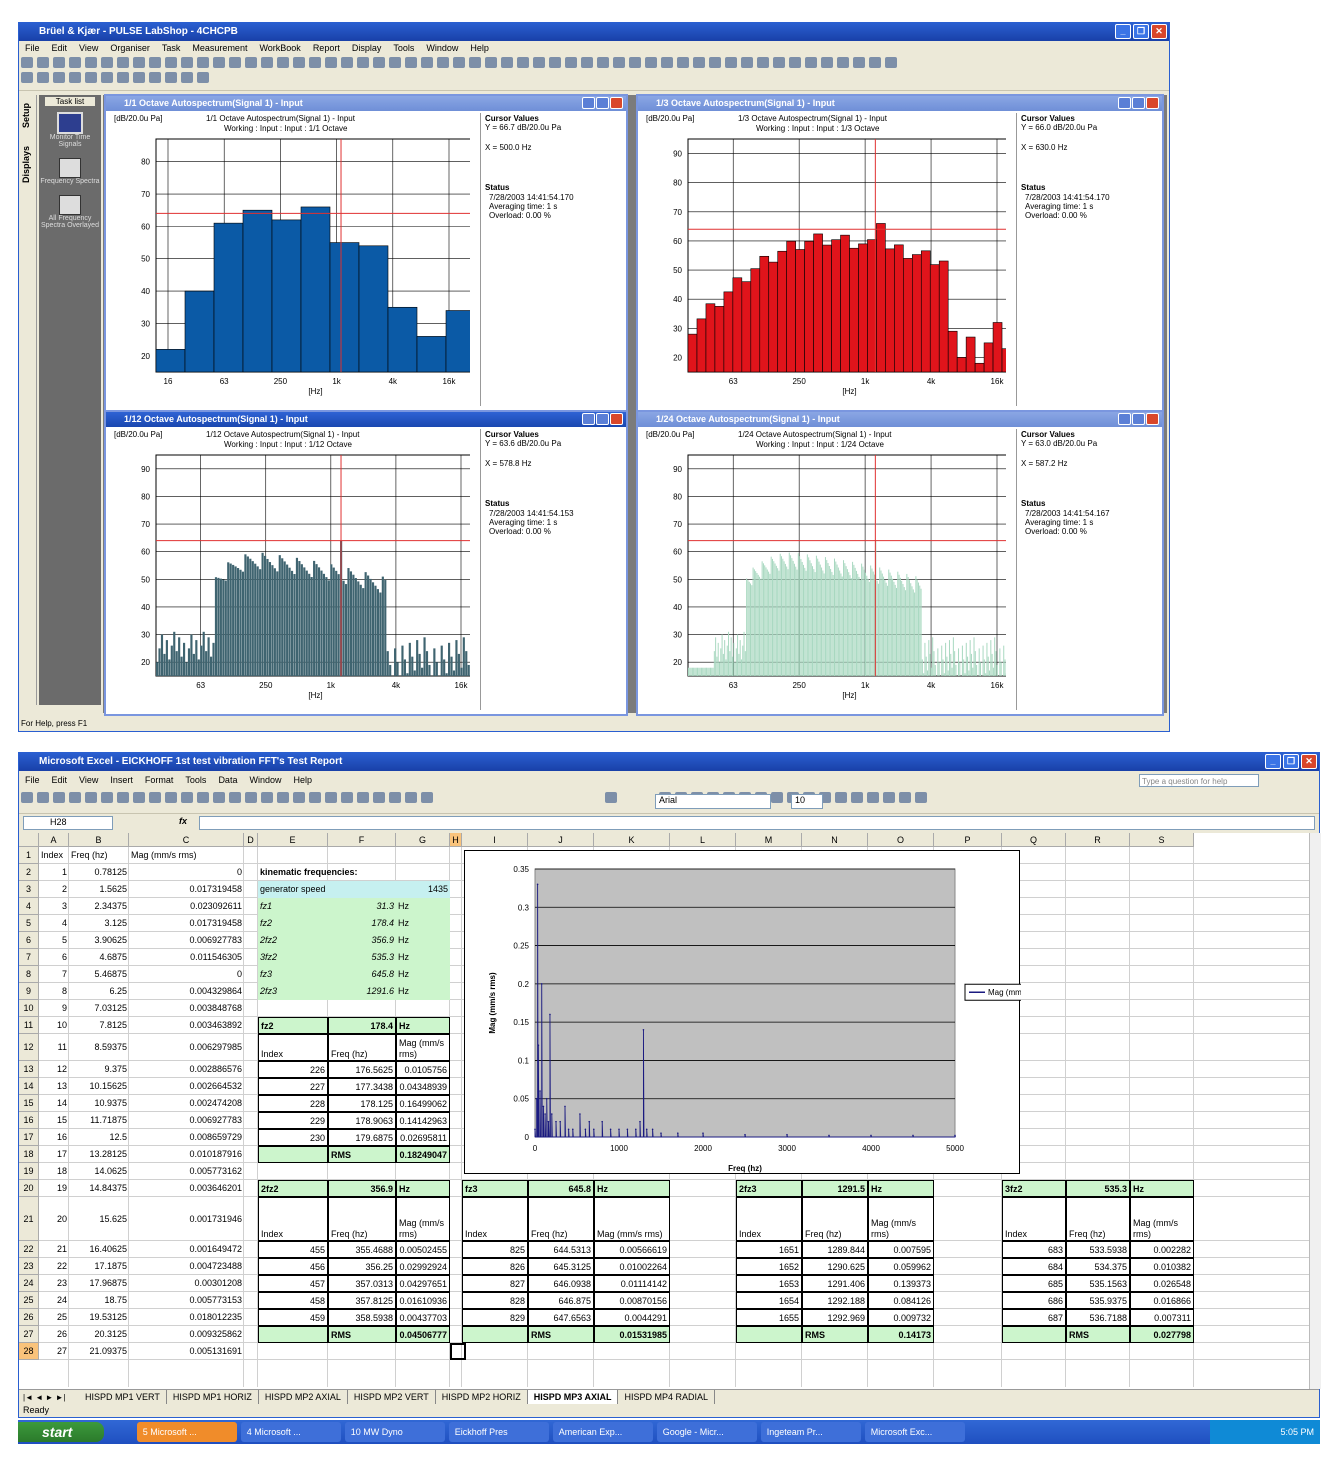 Image resolution: width=1344 pixels, height=1462 pixels. What do you see at coordinates (1162, 1219) in the screenshot?
I see `block-header: Mag (mm/s rms)` at bounding box center [1162, 1219].